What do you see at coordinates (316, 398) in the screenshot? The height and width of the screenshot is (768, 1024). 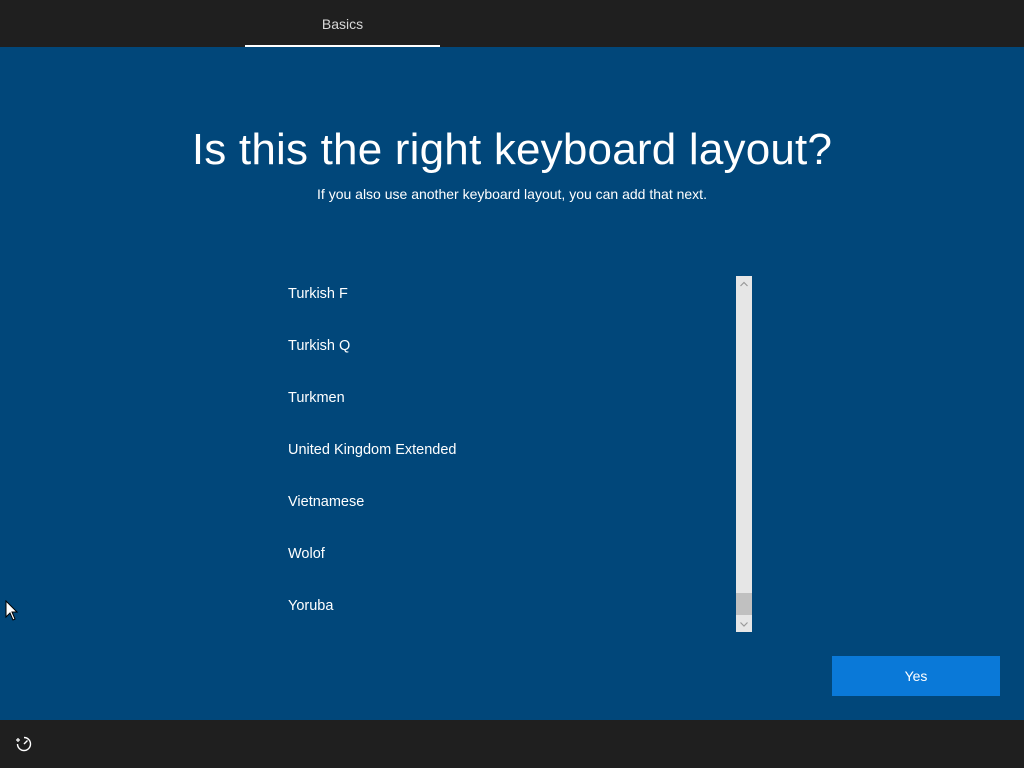 I see `list-item-turkmen: Turkmen` at bounding box center [316, 398].